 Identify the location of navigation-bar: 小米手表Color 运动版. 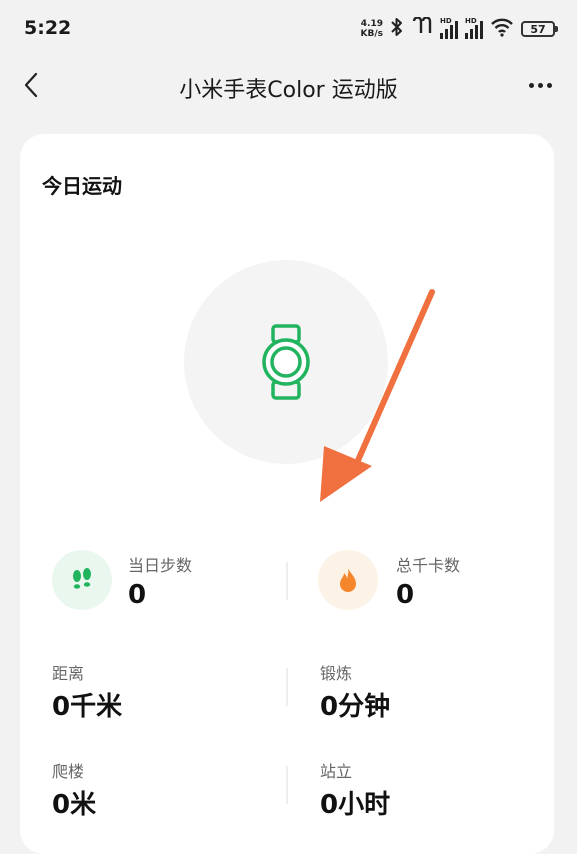
(288, 86).